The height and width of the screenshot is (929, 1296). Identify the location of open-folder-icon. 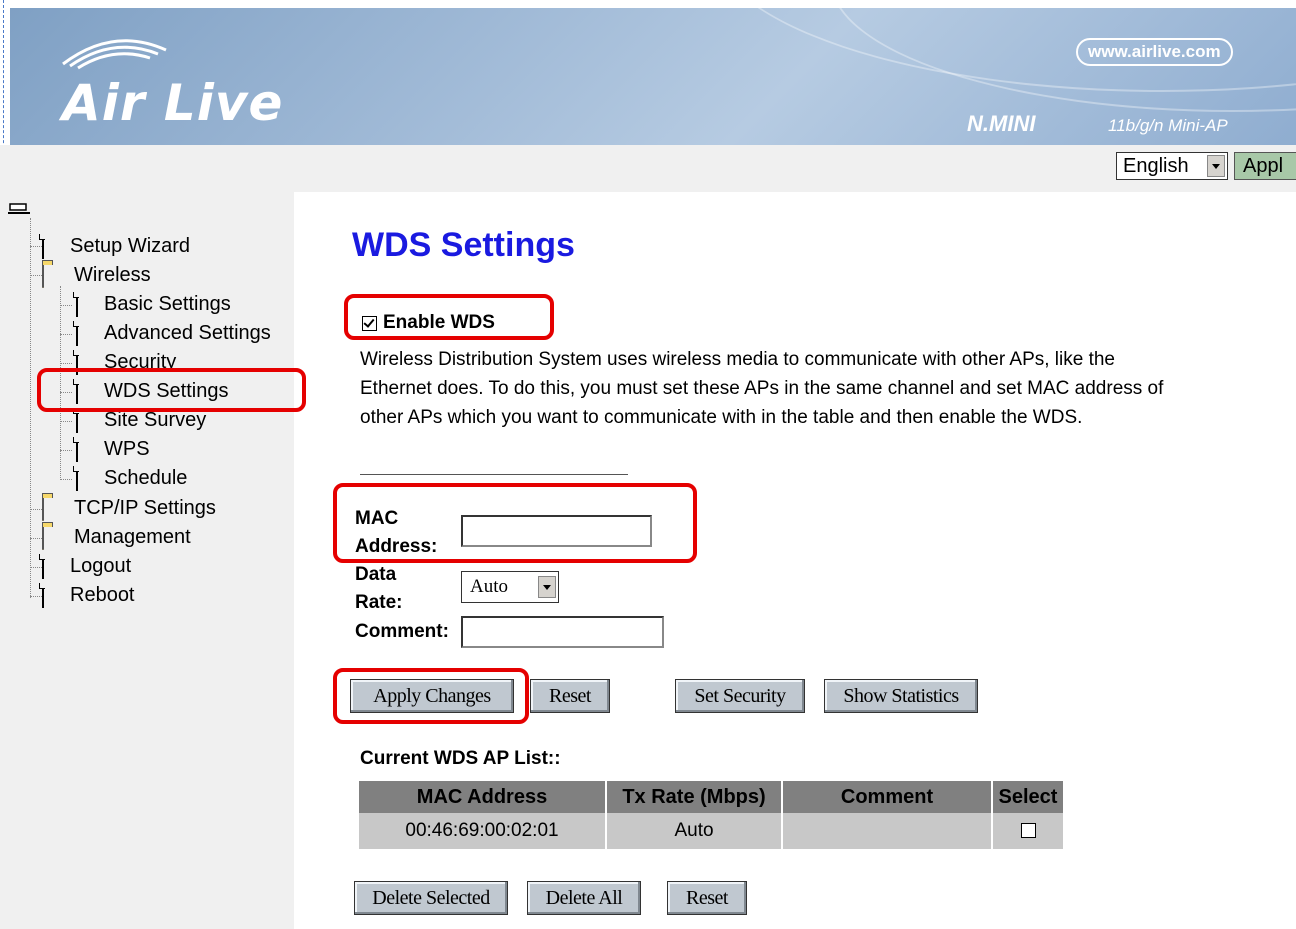
(43, 276).